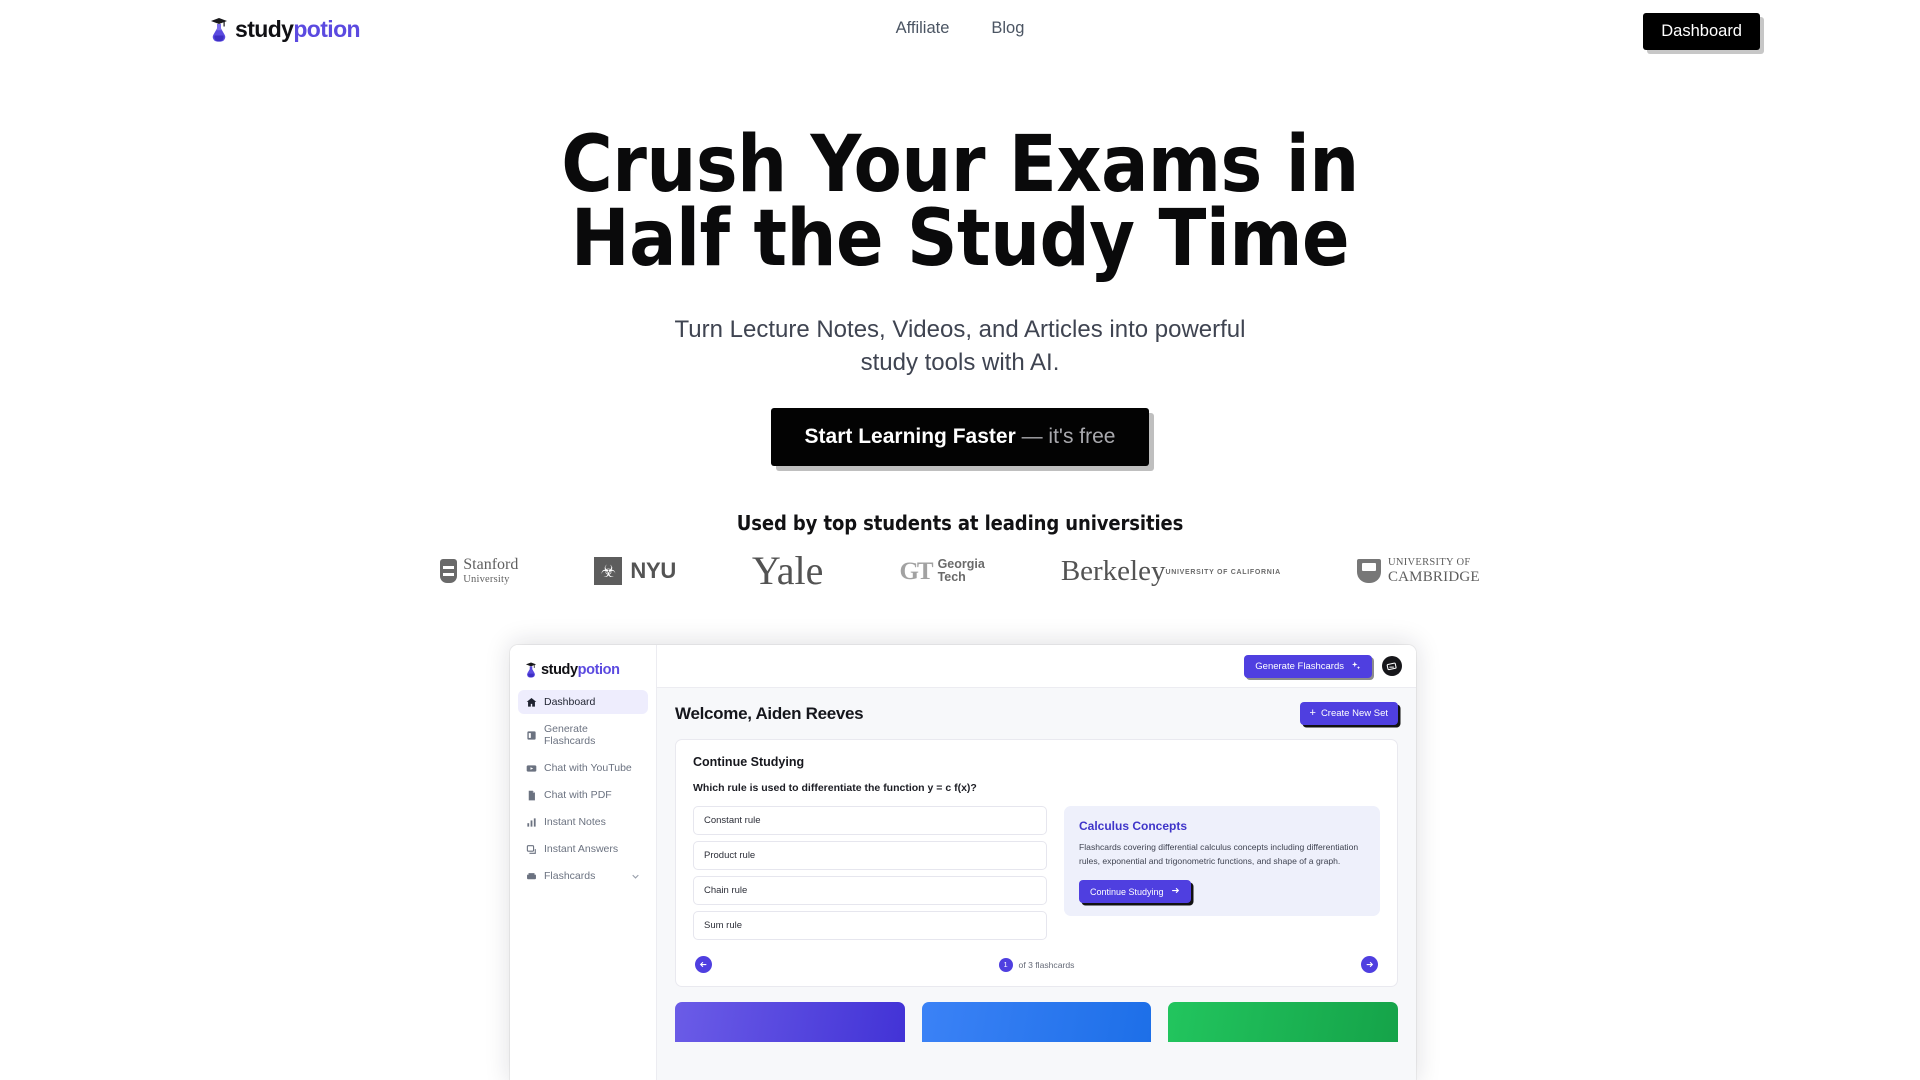 The height and width of the screenshot is (1080, 1920). What do you see at coordinates (1223, 572) in the screenshot?
I see `berkeley-logo-secondary: UNIVERSITY OF CALIFORNIA` at bounding box center [1223, 572].